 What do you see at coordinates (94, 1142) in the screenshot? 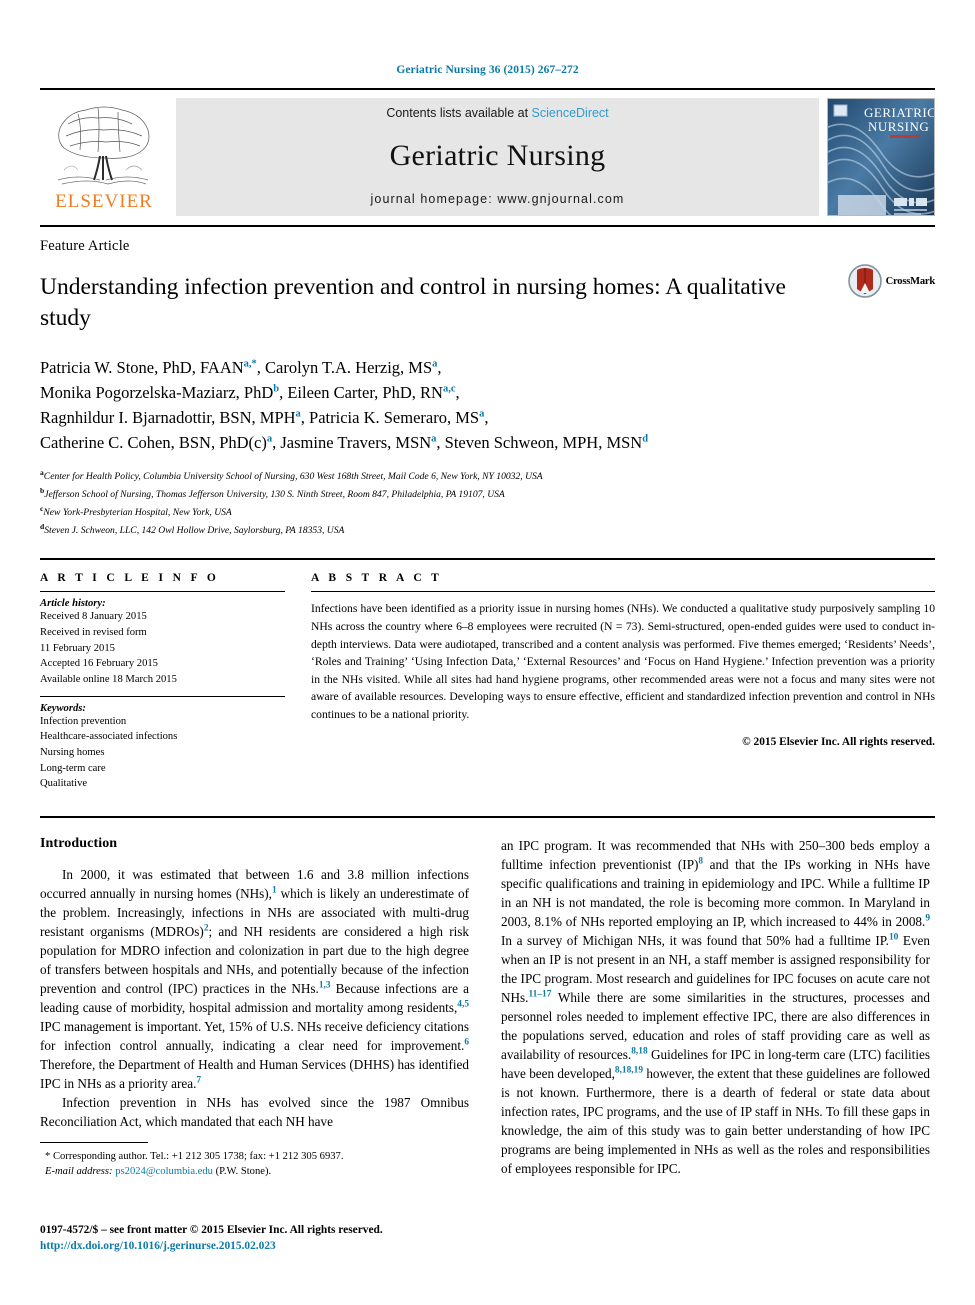
I see `footnote-rule` at bounding box center [94, 1142].